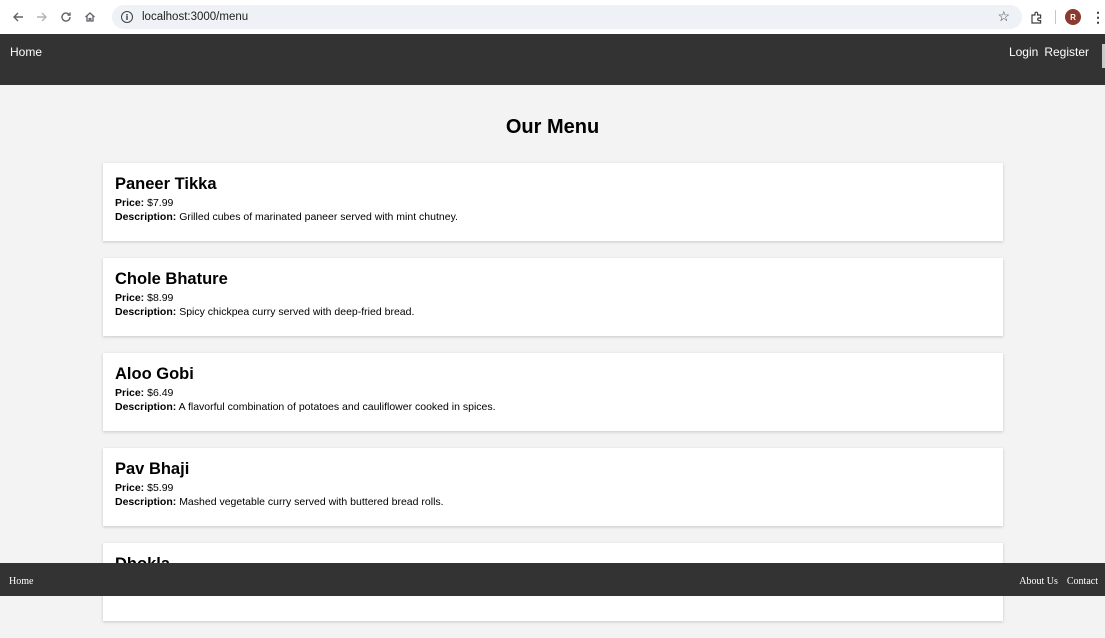 Image resolution: width=1105 pixels, height=638 pixels. I want to click on contact-link: Contact, so click(1082, 581).